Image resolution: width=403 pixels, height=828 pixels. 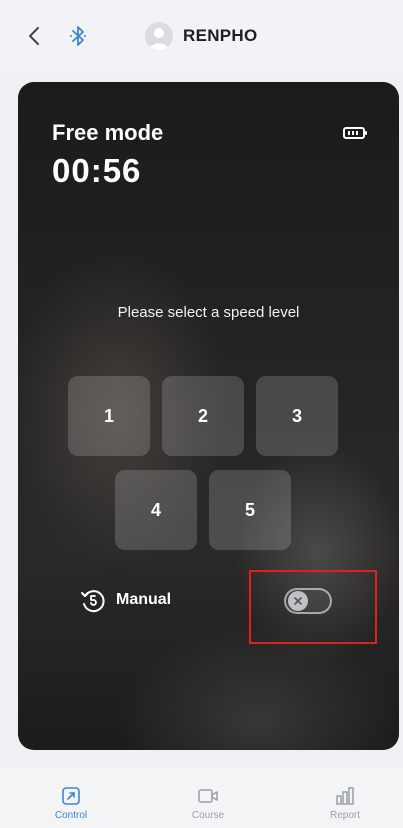 What do you see at coordinates (156, 510) in the screenshot?
I see `speed-level-4-button: 4` at bounding box center [156, 510].